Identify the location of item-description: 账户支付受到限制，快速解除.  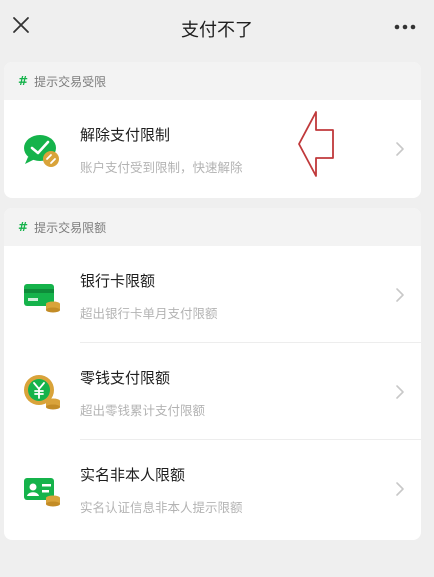
(161, 167).